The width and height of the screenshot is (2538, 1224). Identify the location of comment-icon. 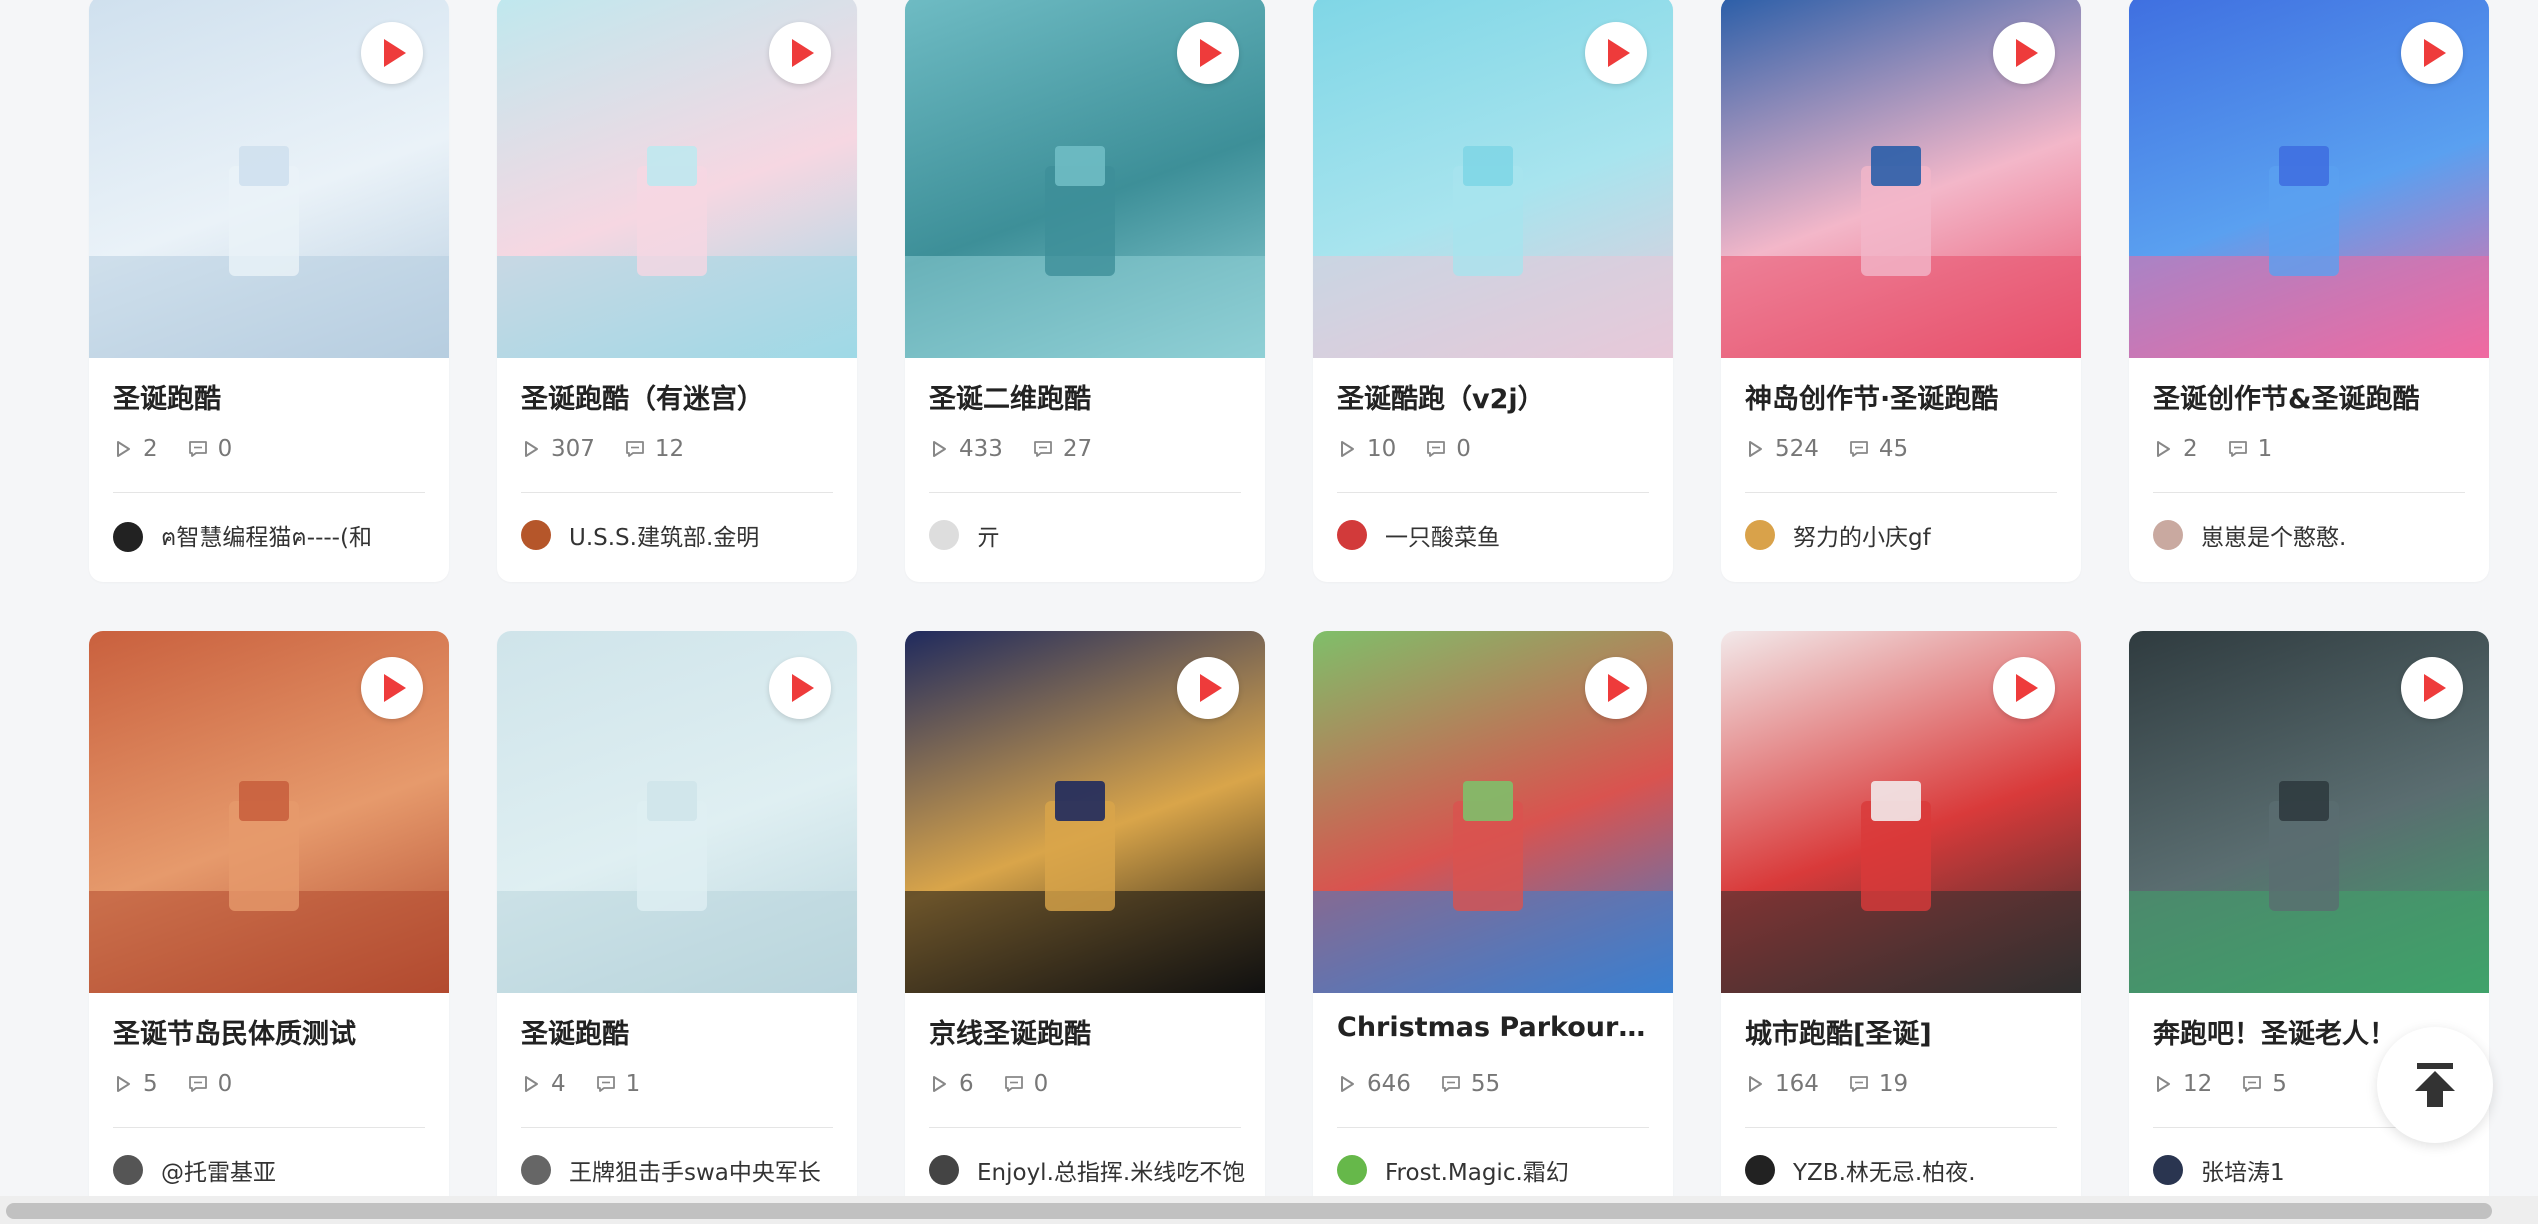
(197, 449).